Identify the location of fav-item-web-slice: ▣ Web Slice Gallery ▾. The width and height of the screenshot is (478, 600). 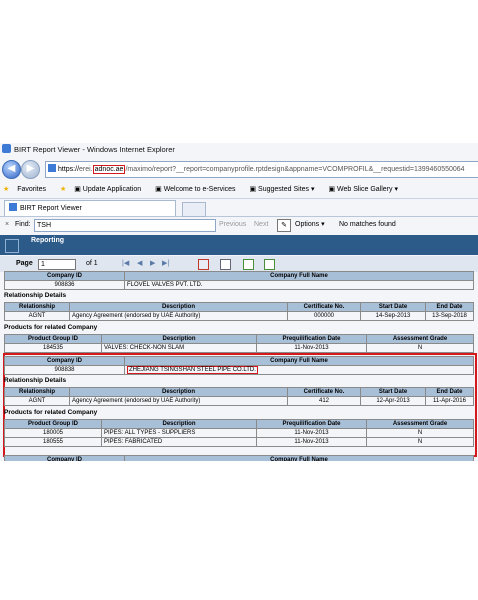
(366, 189).